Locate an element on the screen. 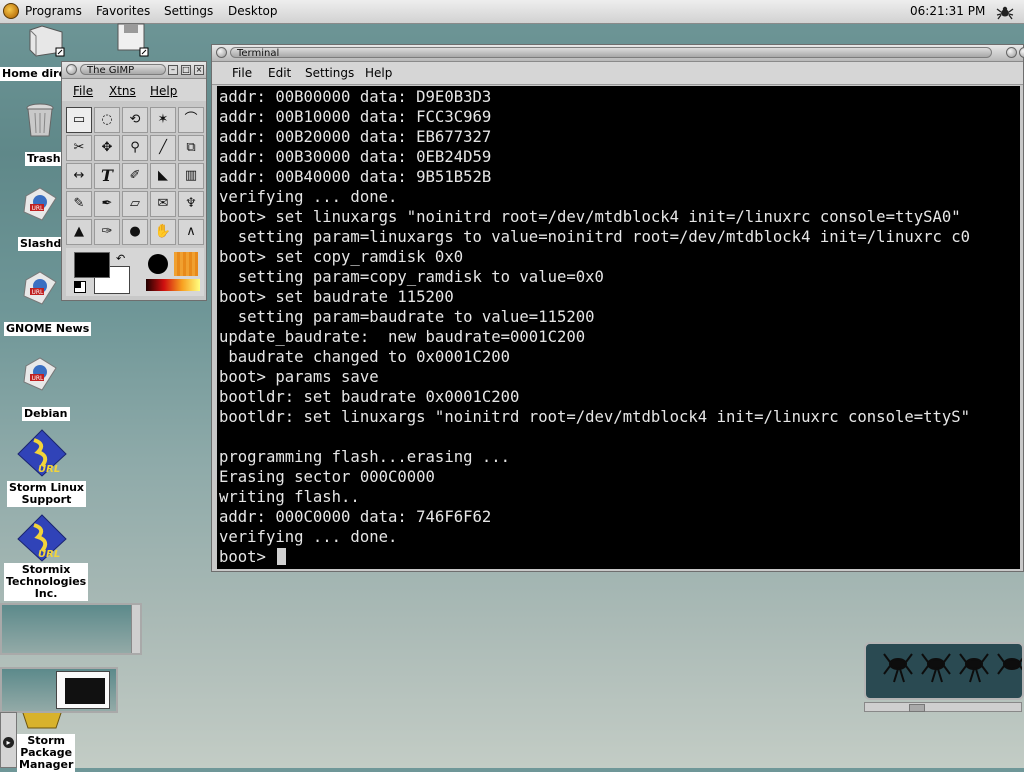  terminal-menu-help: Help is located at coordinates (378, 73).